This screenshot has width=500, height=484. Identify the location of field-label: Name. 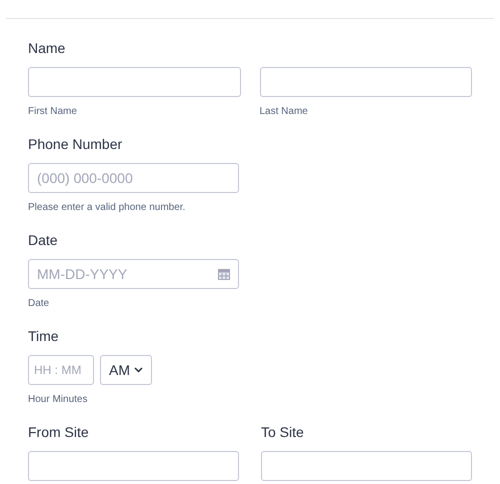
(47, 48).